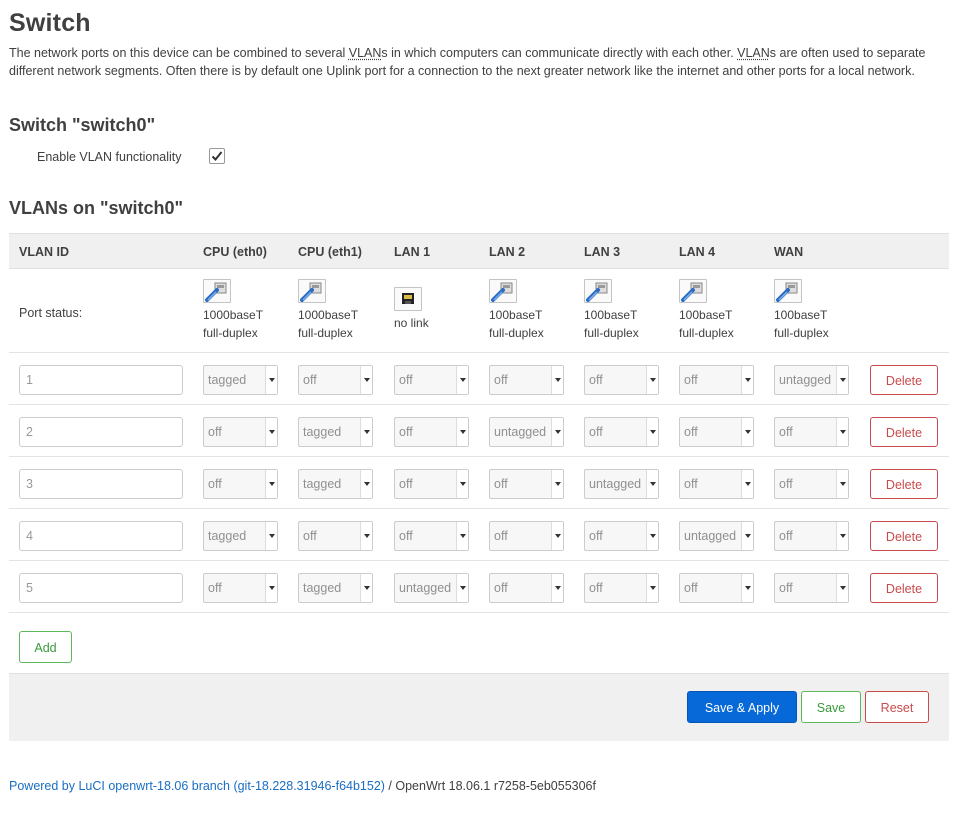  Describe the element at coordinates (811, 380) in the screenshot. I see `port-mode-select-wan: untagged` at that location.